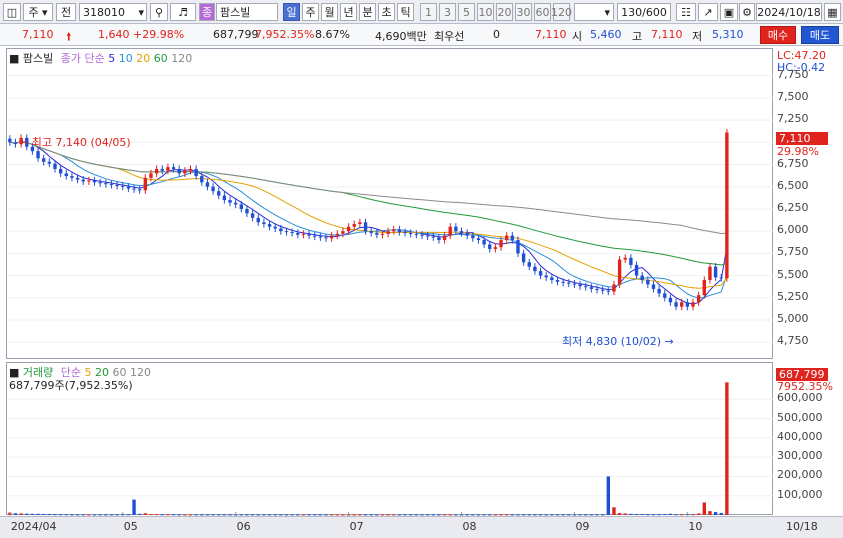  I want to click on save-icon: ▣, so click(729, 12).